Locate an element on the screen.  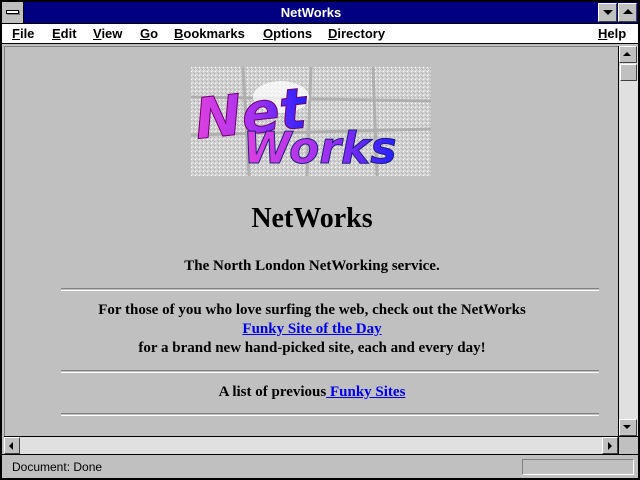
vertical-scroll-thumb is located at coordinates (628, 72).